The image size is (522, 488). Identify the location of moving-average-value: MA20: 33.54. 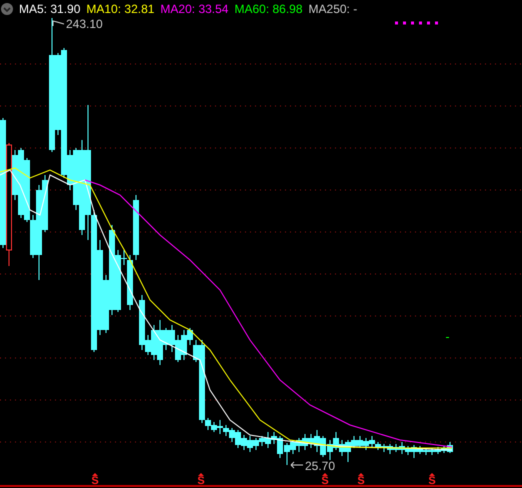
(194, 9).